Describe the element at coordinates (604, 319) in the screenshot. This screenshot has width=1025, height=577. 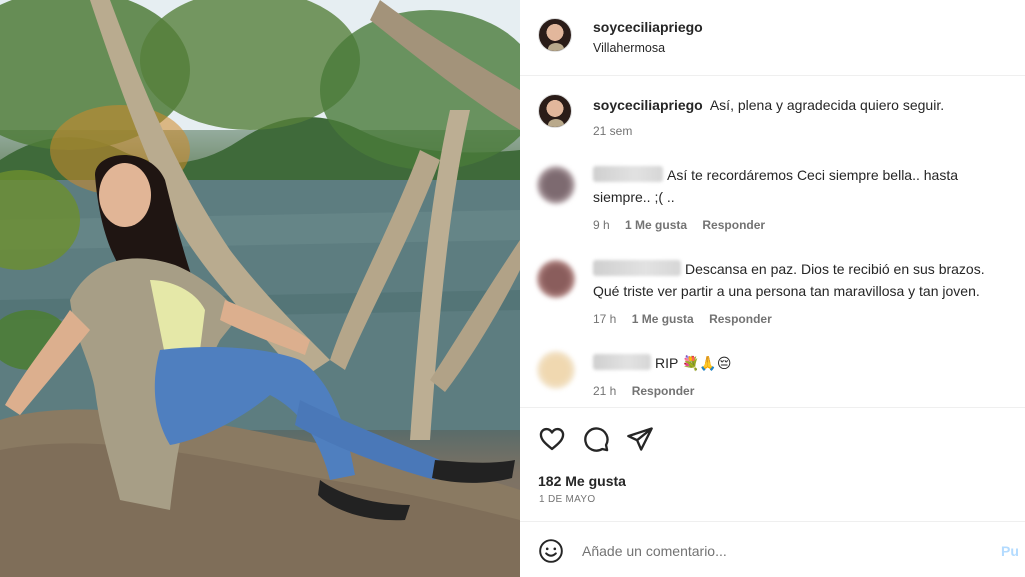
I see `comment-time: 17 h` at that location.